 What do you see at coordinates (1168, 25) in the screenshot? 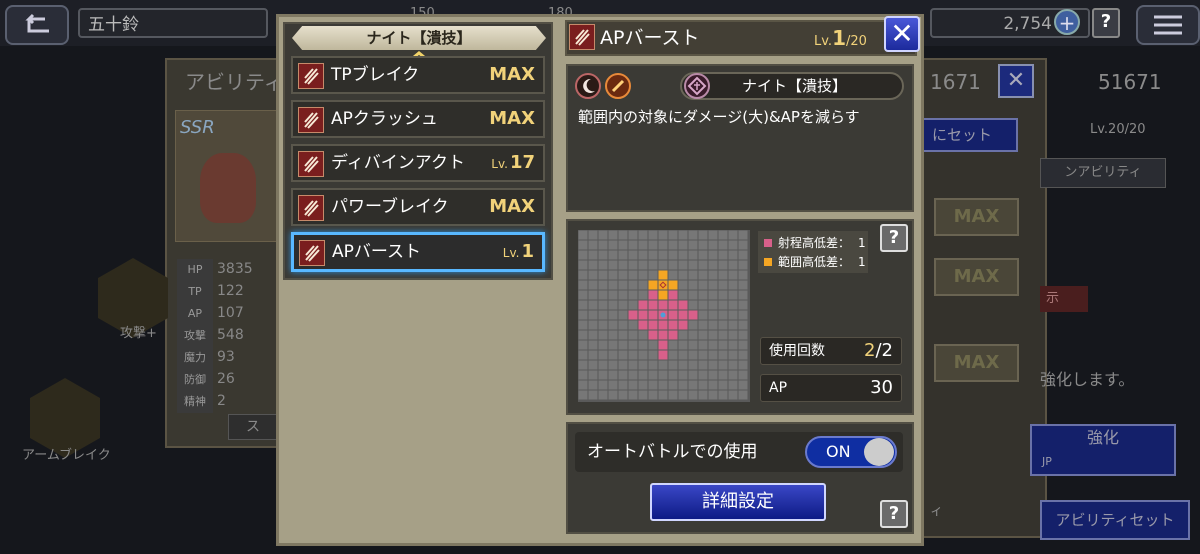
I see `menu-button` at bounding box center [1168, 25].